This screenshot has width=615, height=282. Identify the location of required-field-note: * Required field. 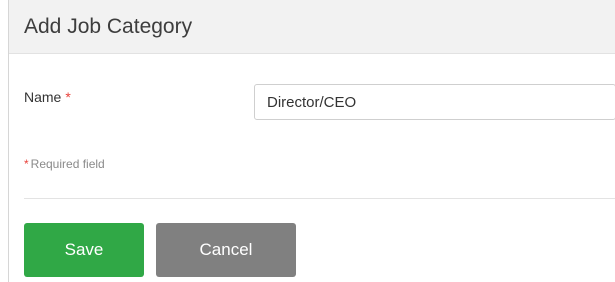
(64, 164).